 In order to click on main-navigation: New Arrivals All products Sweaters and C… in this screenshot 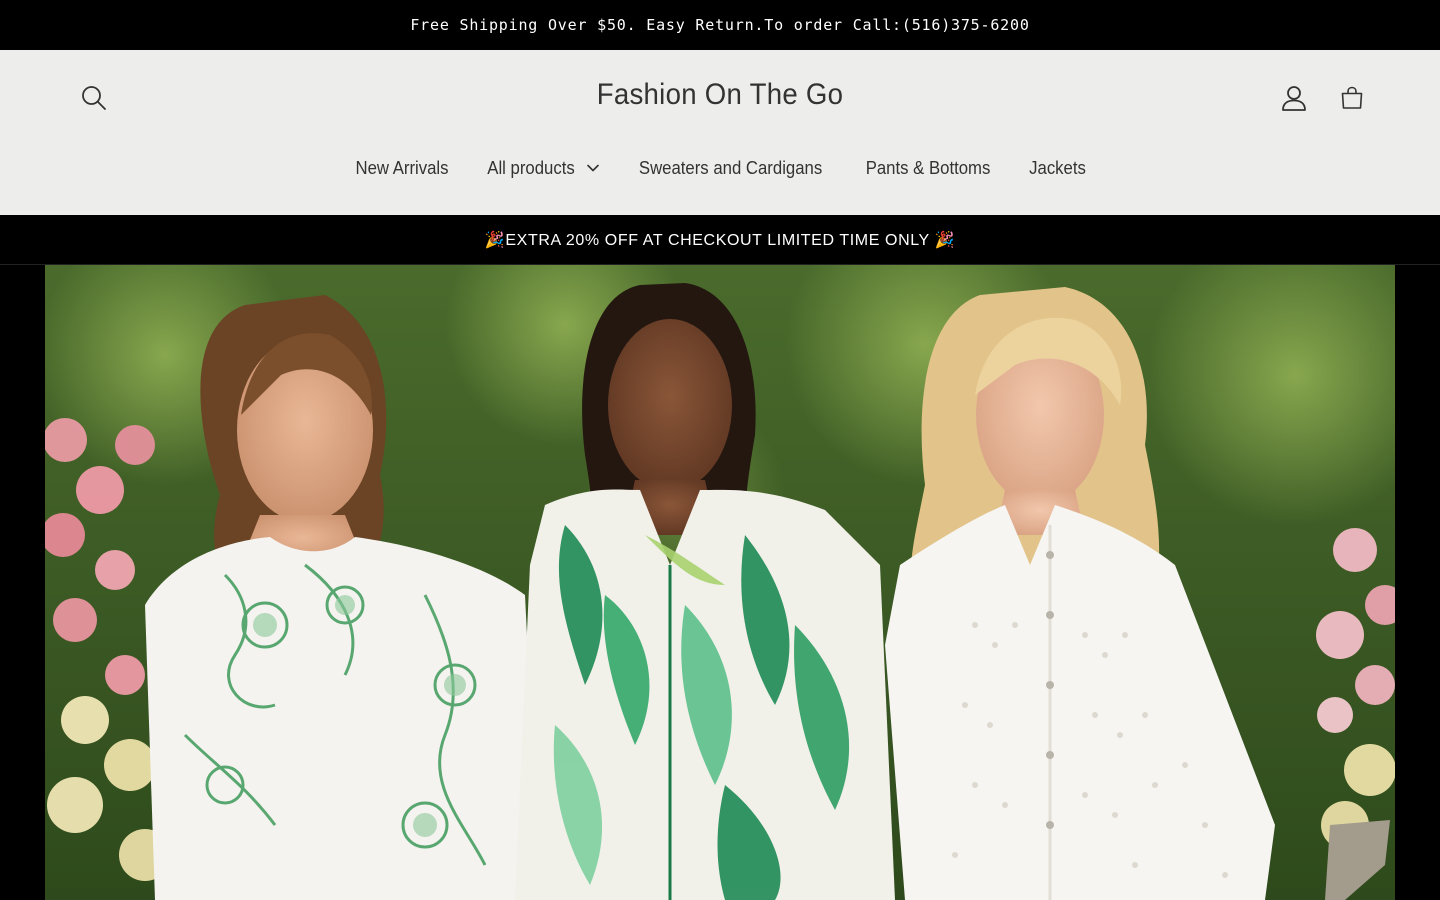, I will do `click(720, 168)`.